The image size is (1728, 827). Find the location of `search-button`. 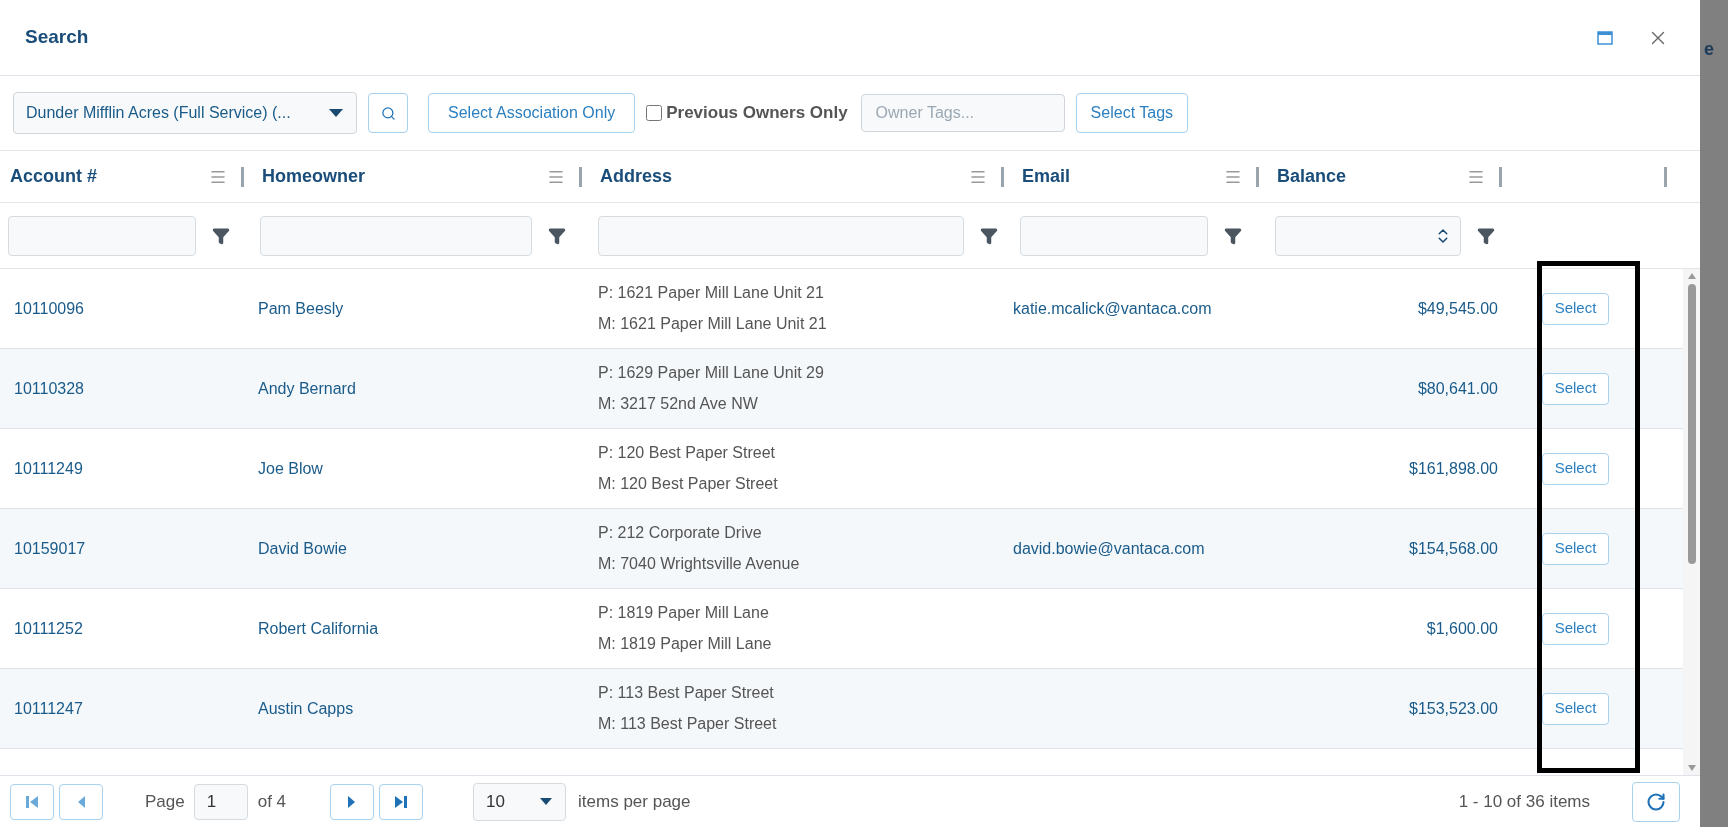

search-button is located at coordinates (388, 113).